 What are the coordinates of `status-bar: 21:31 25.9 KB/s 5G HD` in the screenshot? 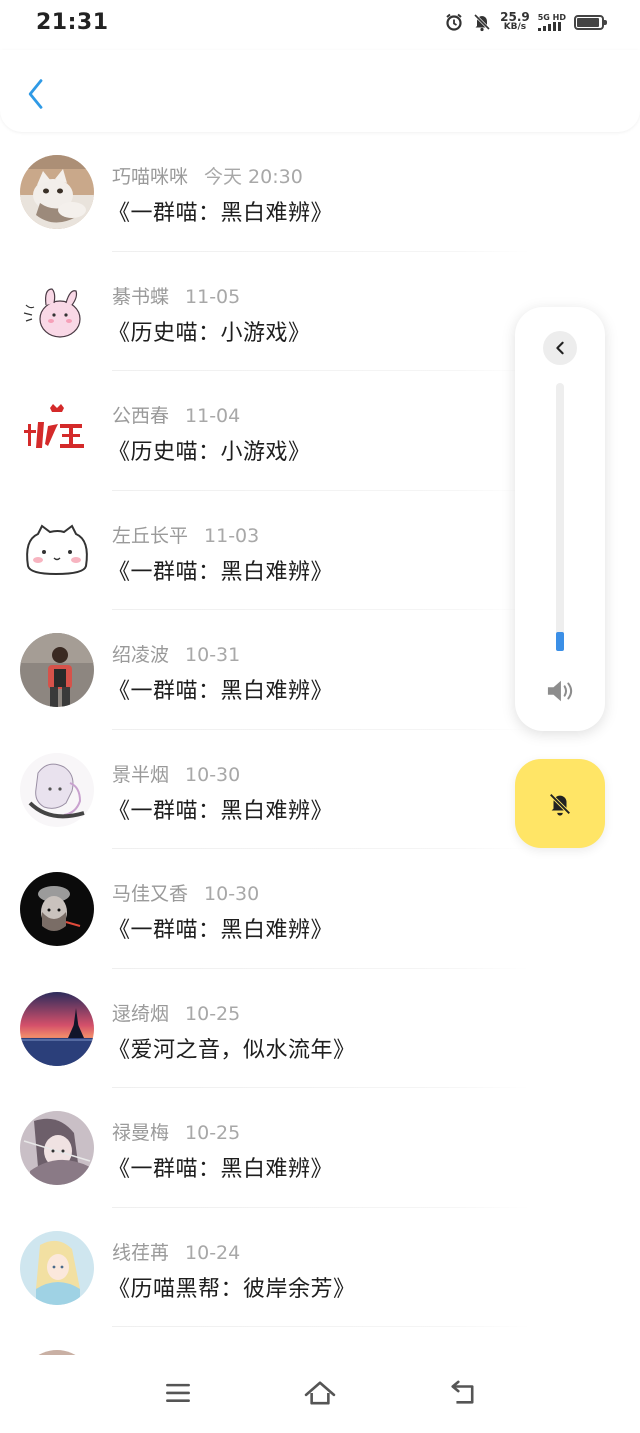 It's located at (320, 25).